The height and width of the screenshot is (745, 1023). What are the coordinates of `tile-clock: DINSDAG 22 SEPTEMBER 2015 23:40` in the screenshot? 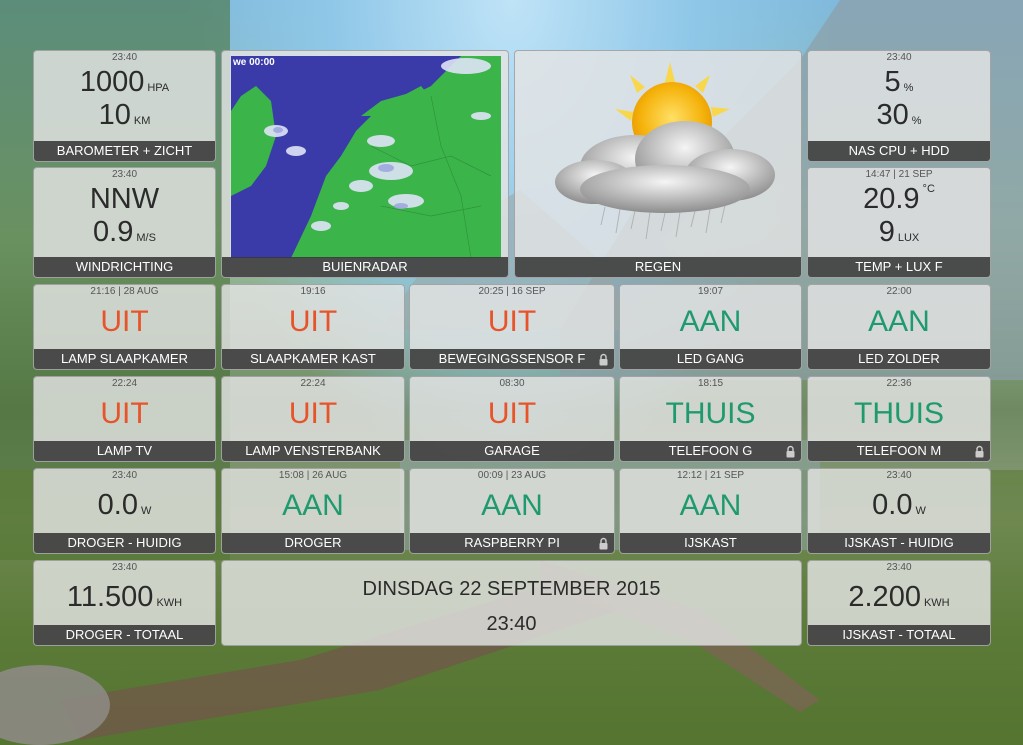 It's located at (511, 603).